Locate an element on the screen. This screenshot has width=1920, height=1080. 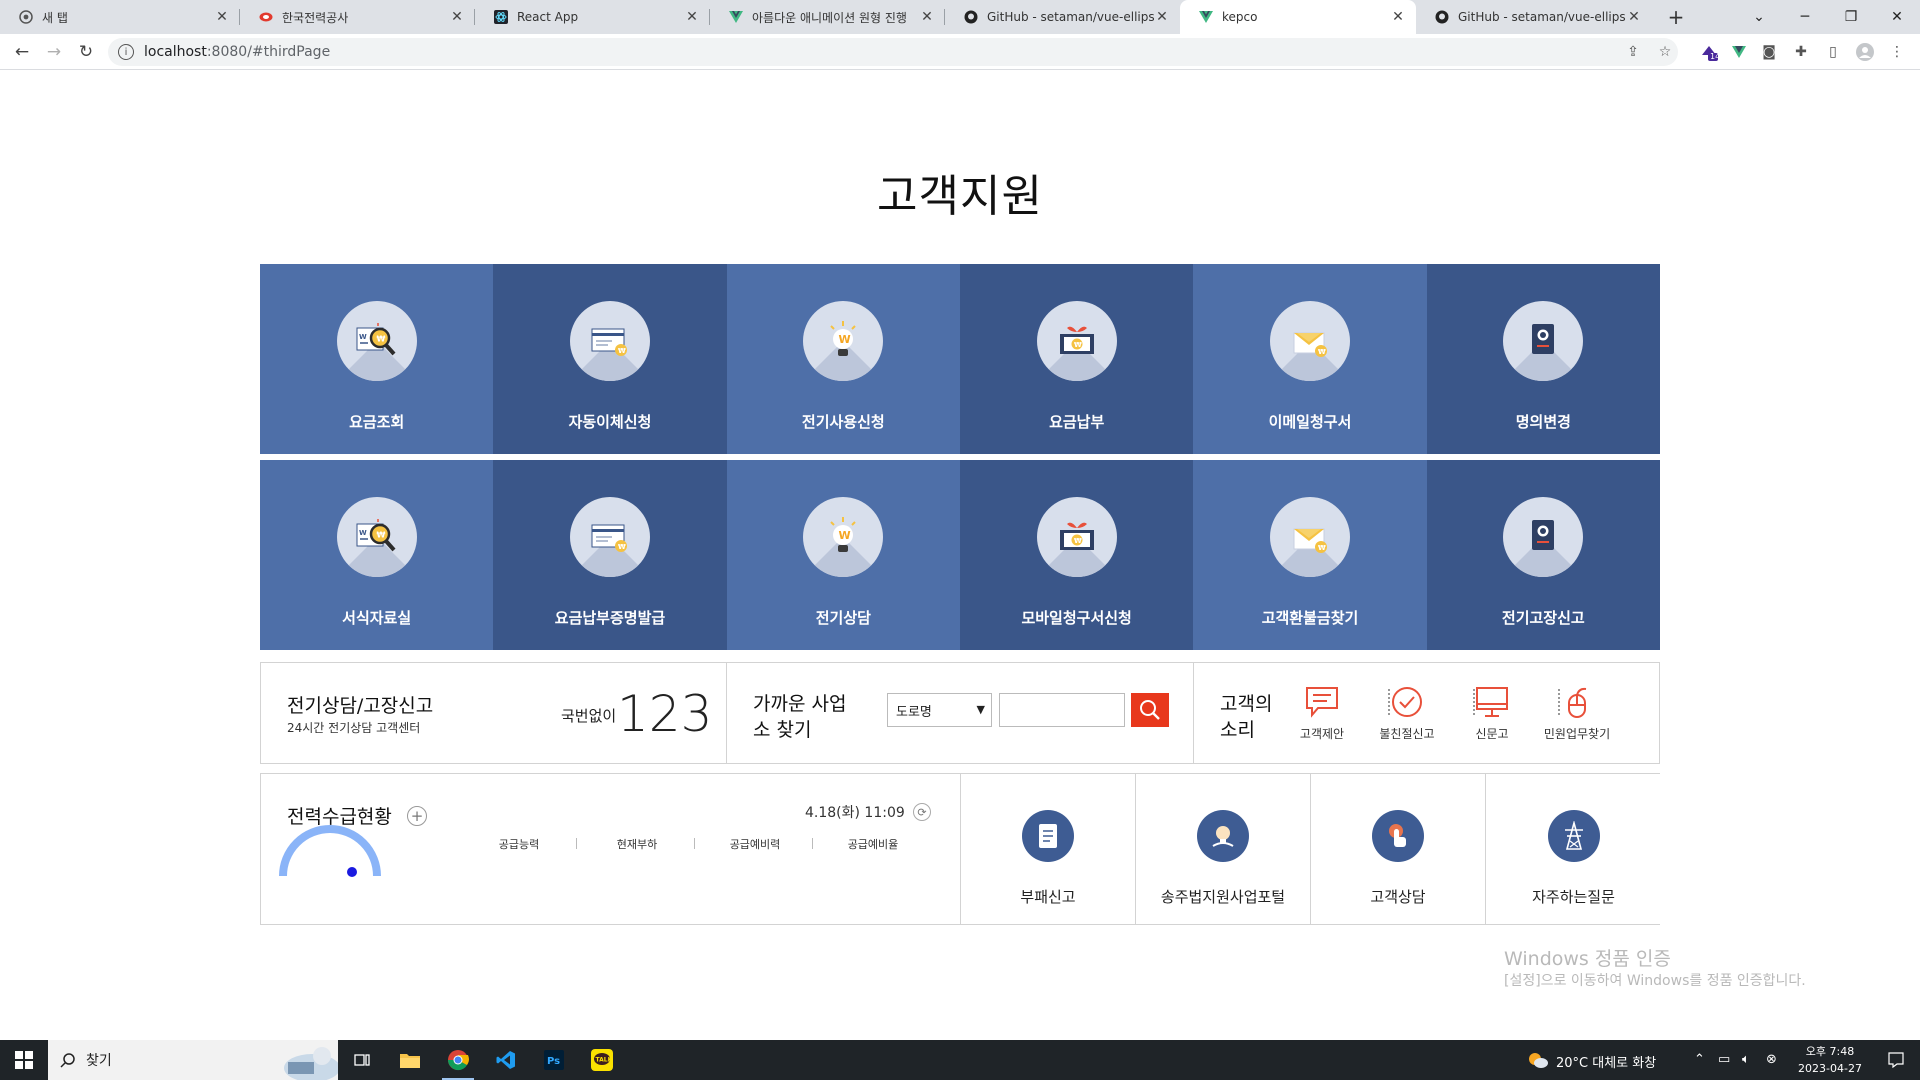
service-tile: W 전기상담 is located at coordinates (843, 555).